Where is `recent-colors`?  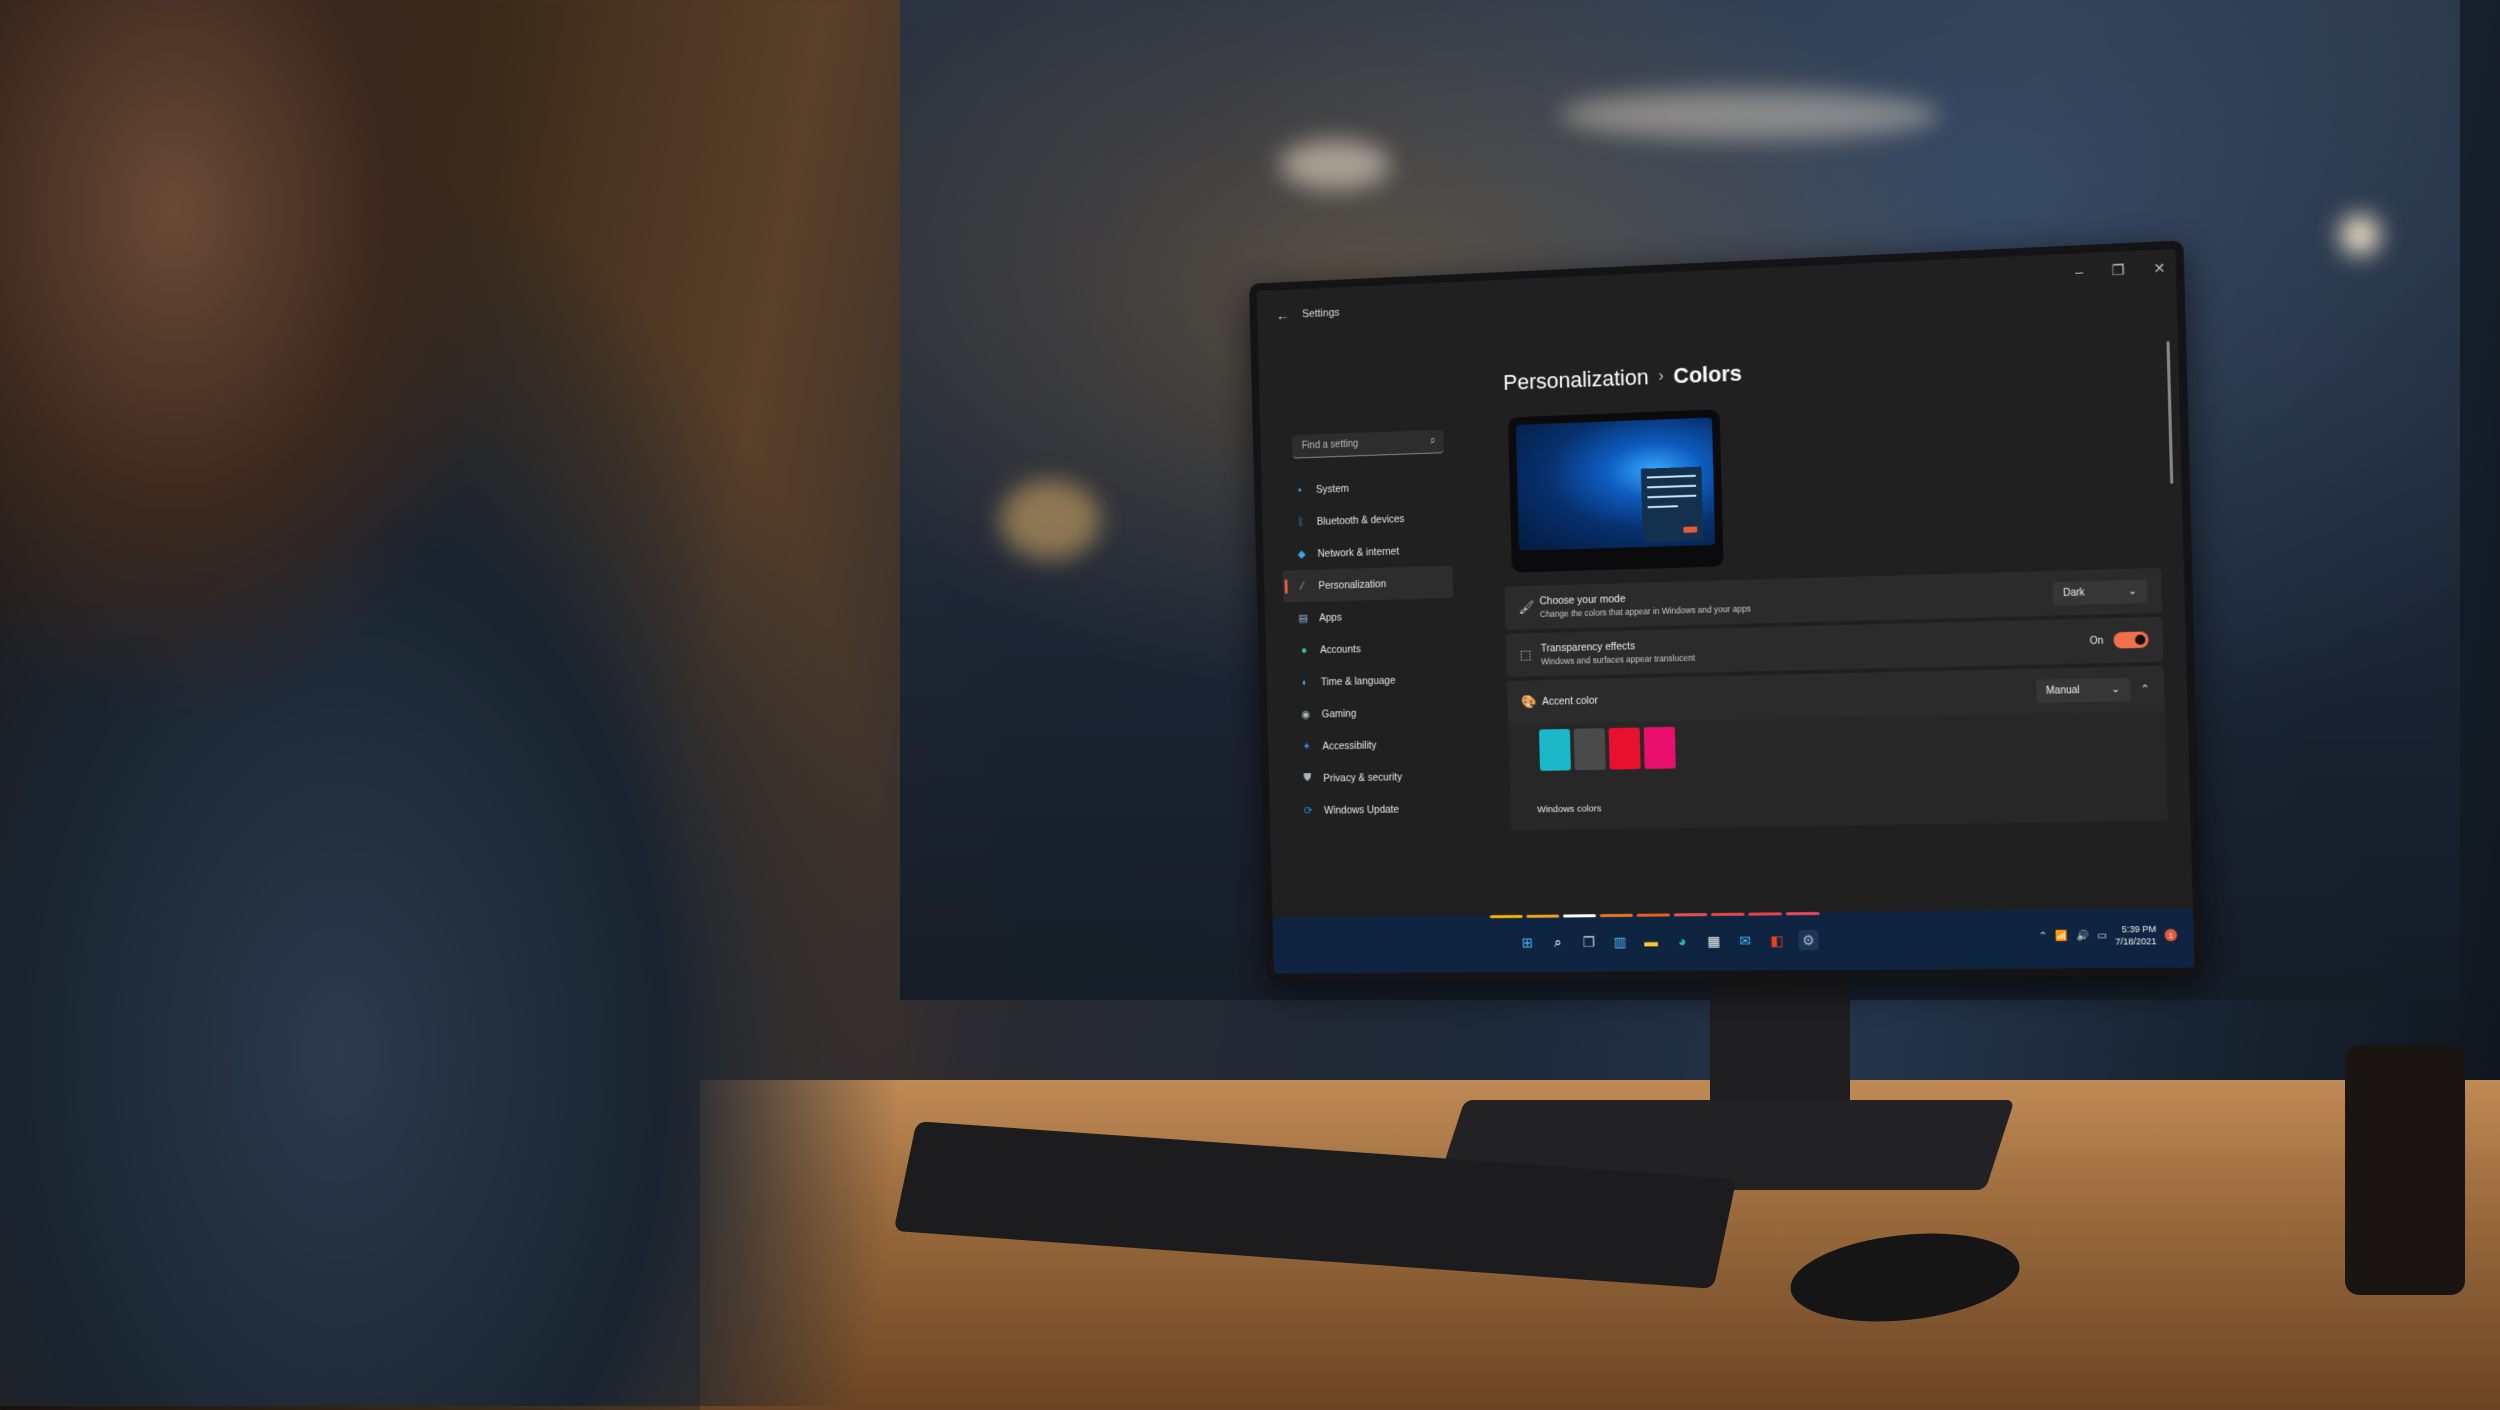
recent-colors is located at coordinates (1607, 748).